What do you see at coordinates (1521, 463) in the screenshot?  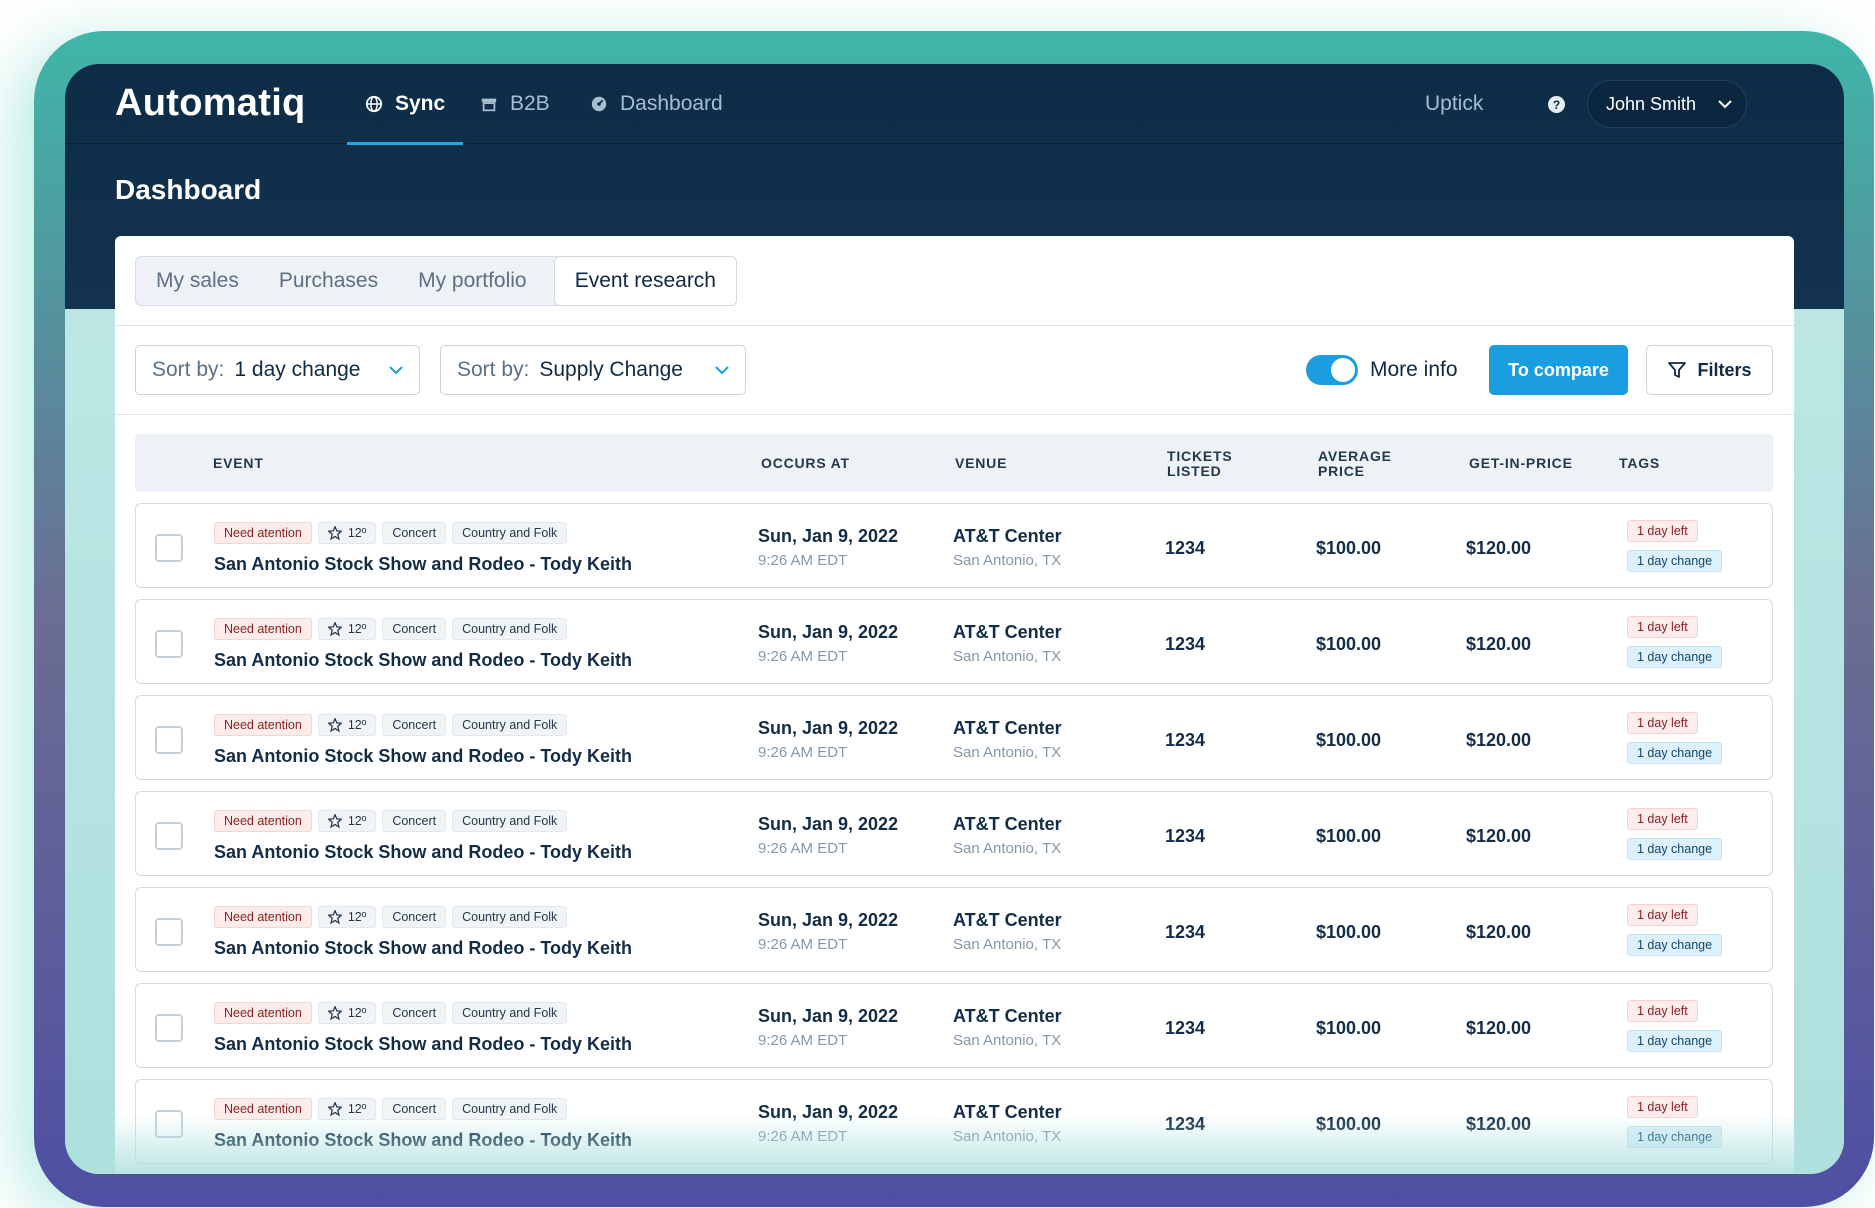 I see `column-header-get-in-price: GET-IN-PRICE` at bounding box center [1521, 463].